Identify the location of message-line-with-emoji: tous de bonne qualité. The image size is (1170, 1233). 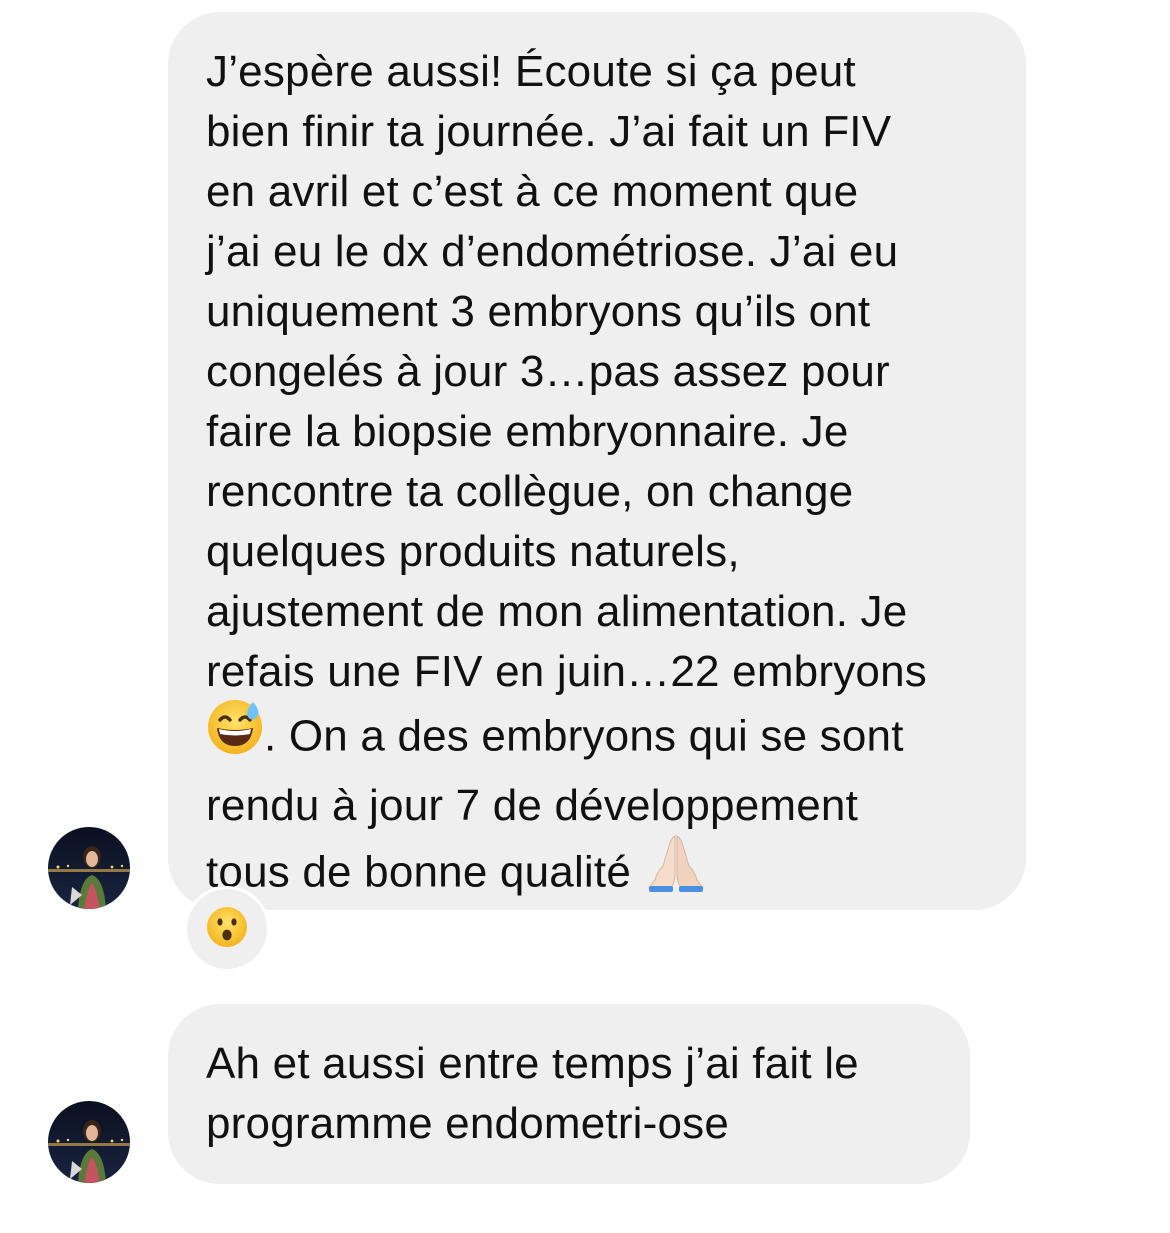
(597, 874).